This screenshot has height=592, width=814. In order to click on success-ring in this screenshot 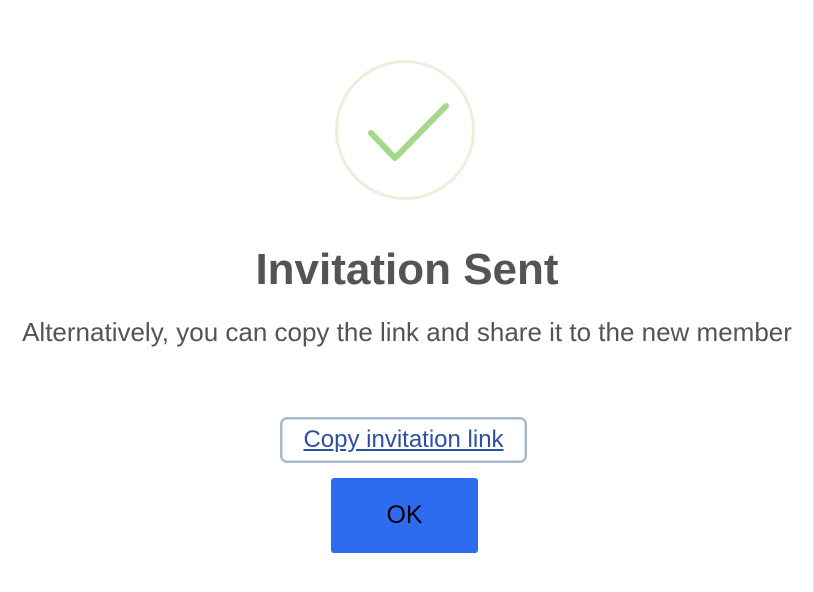, I will do `click(405, 130)`.